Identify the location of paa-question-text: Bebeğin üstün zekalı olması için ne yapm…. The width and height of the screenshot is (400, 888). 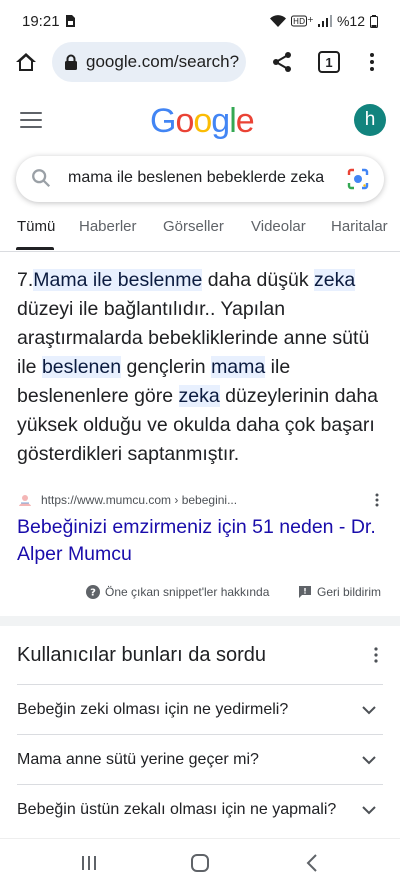
(177, 809).